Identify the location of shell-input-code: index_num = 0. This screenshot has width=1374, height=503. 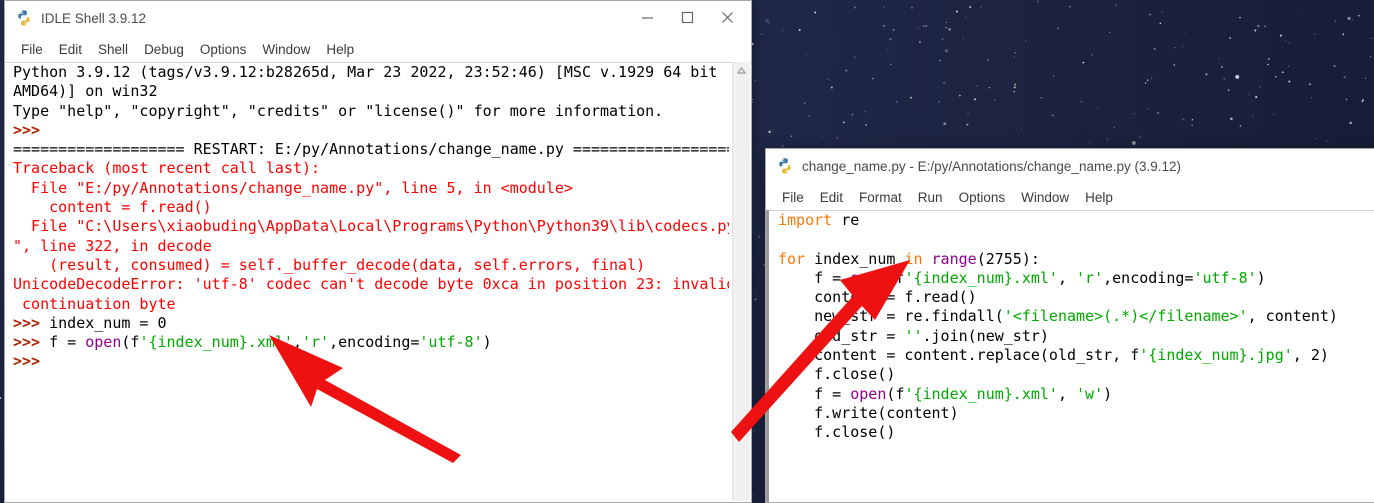
(108, 322).